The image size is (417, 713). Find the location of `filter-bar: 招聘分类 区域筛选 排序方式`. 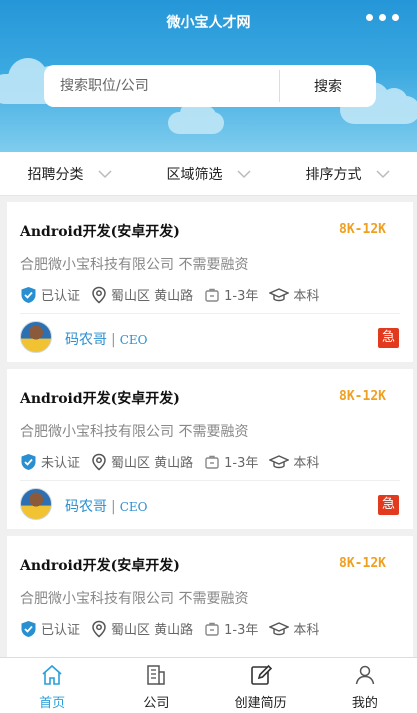

filter-bar: 招聘分类 区域筛选 排序方式 is located at coordinates (208, 174).